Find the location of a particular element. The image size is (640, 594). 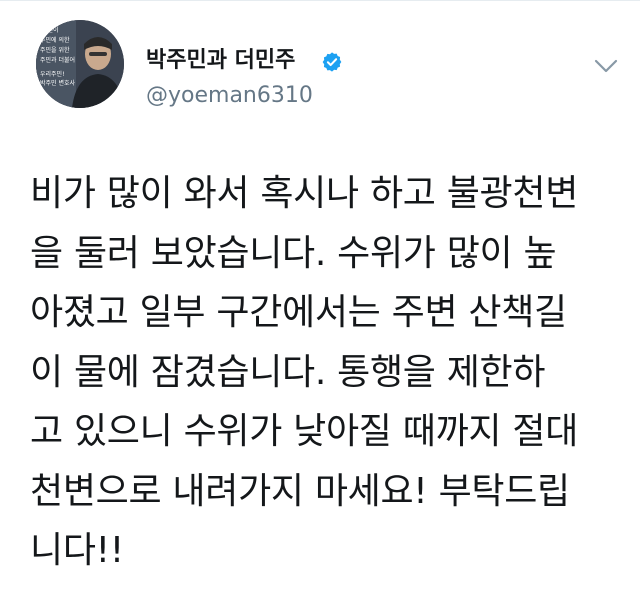

tweet-text-line: 이 물에 잠겼습니다. 통행을 제한하 is located at coordinates (288, 372).